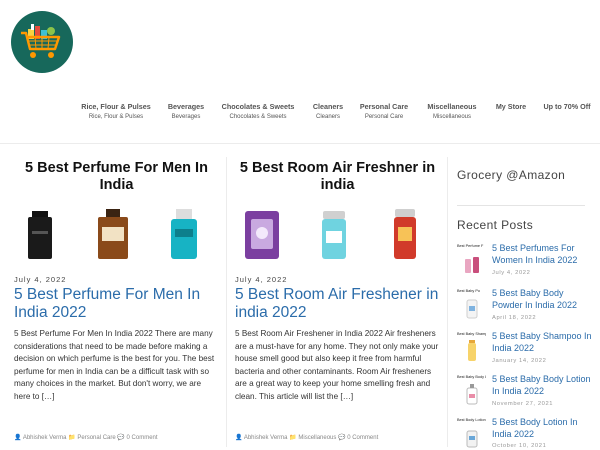  I want to click on recent-thumb-text: Best Baby Po, so click(469, 291).